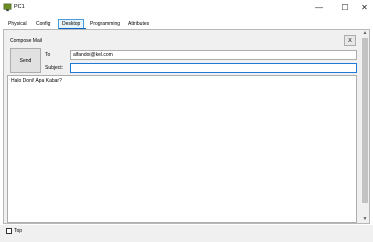  I want to click on maximize-button: ☐, so click(345, 7).